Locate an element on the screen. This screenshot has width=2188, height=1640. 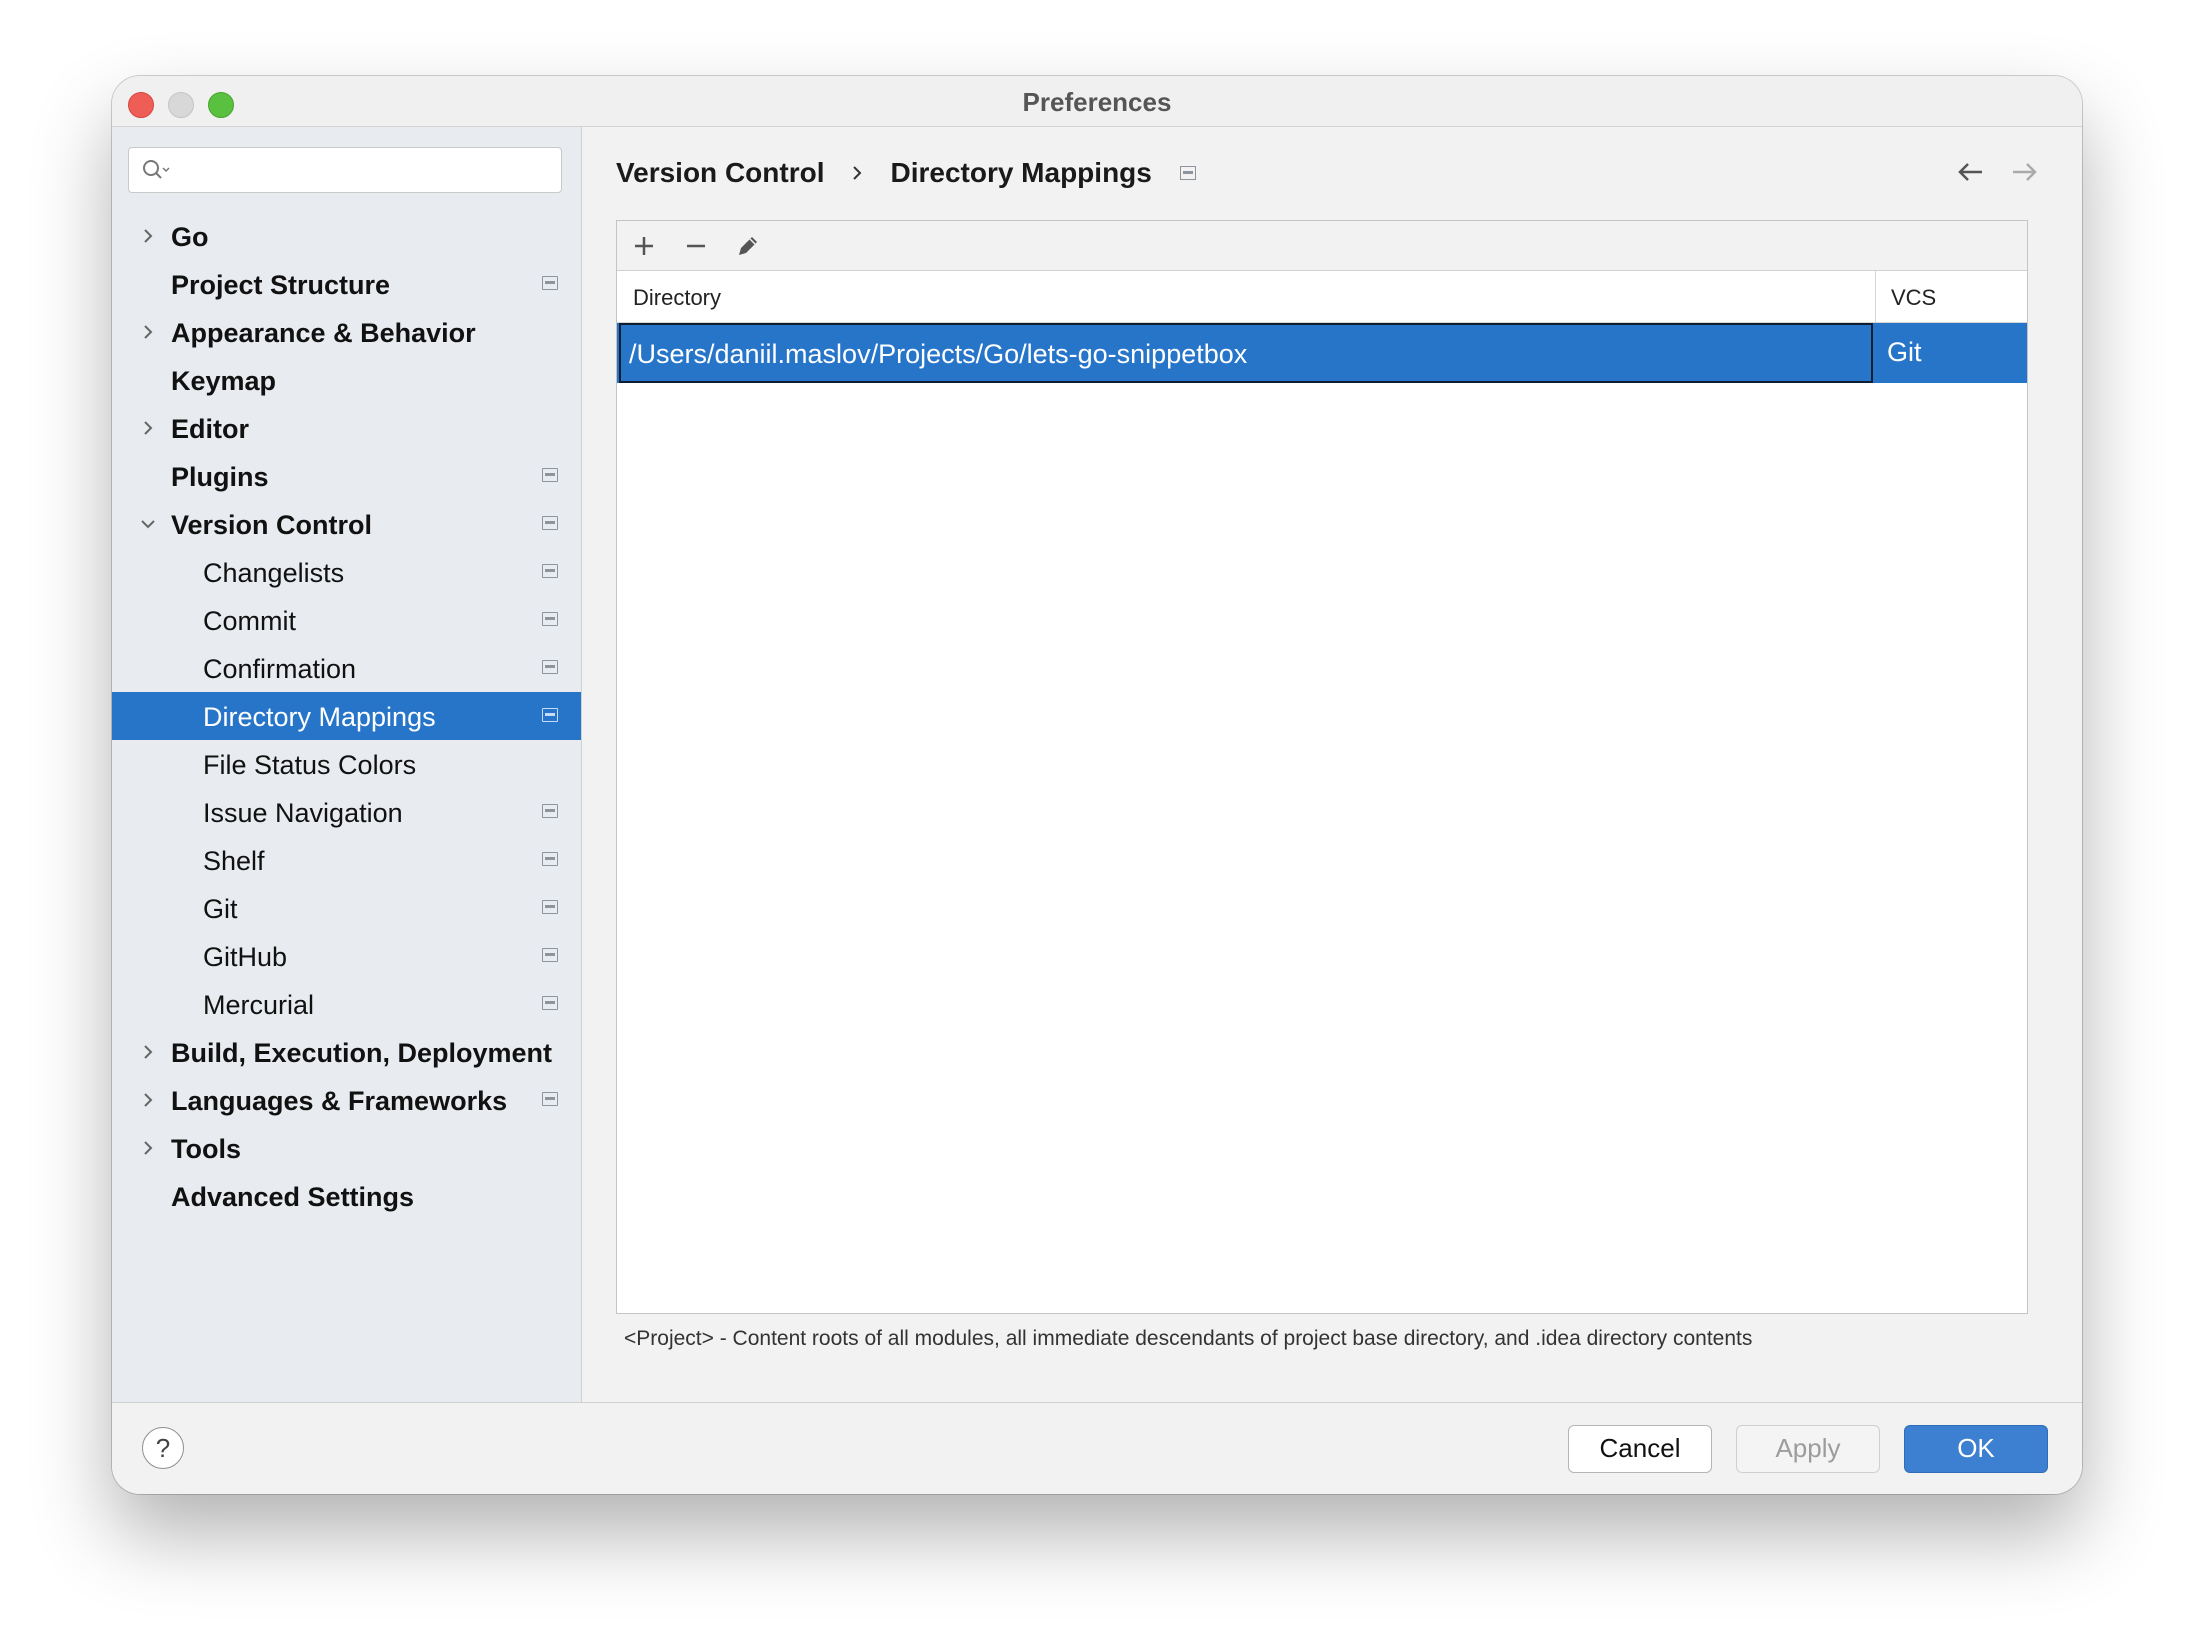
sidebar-item-file-status-colors: File Status Colors is located at coordinates (346, 764).